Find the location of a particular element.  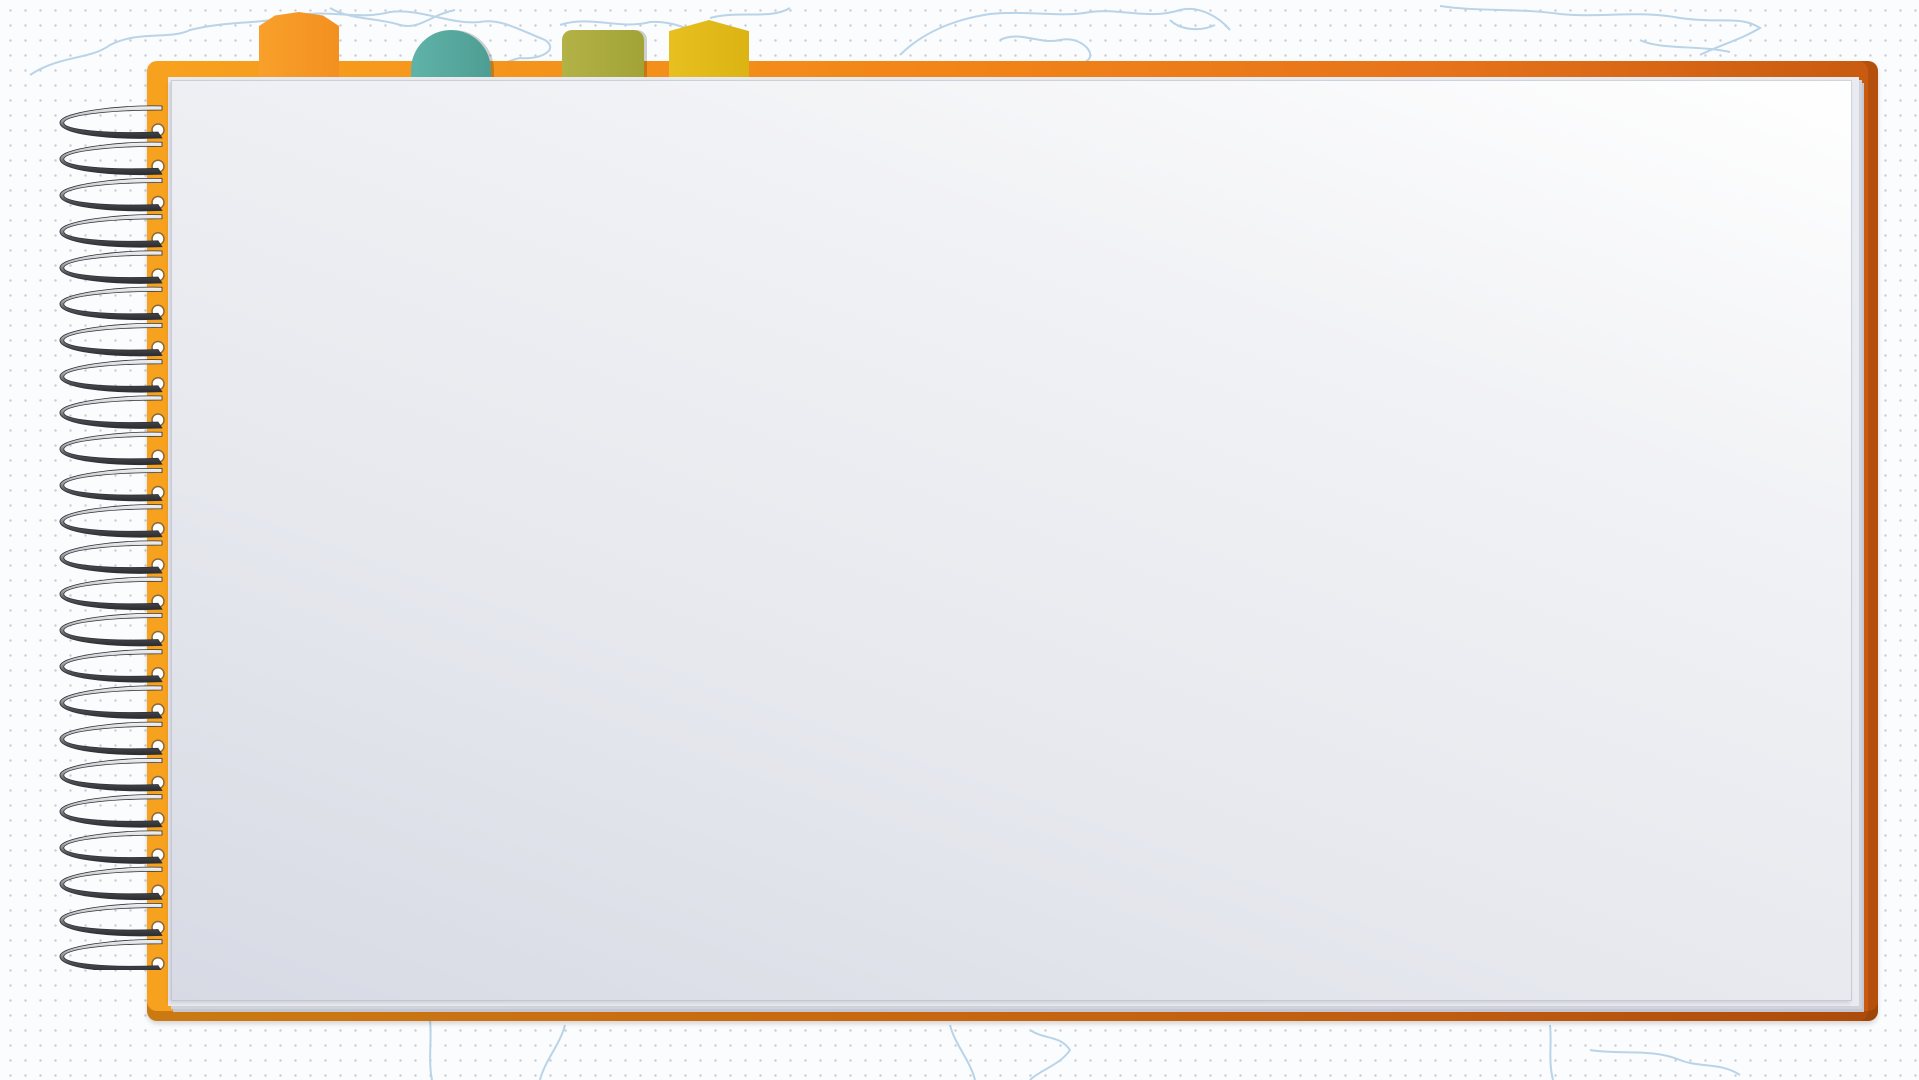

orange-tab is located at coordinates (299, 47).